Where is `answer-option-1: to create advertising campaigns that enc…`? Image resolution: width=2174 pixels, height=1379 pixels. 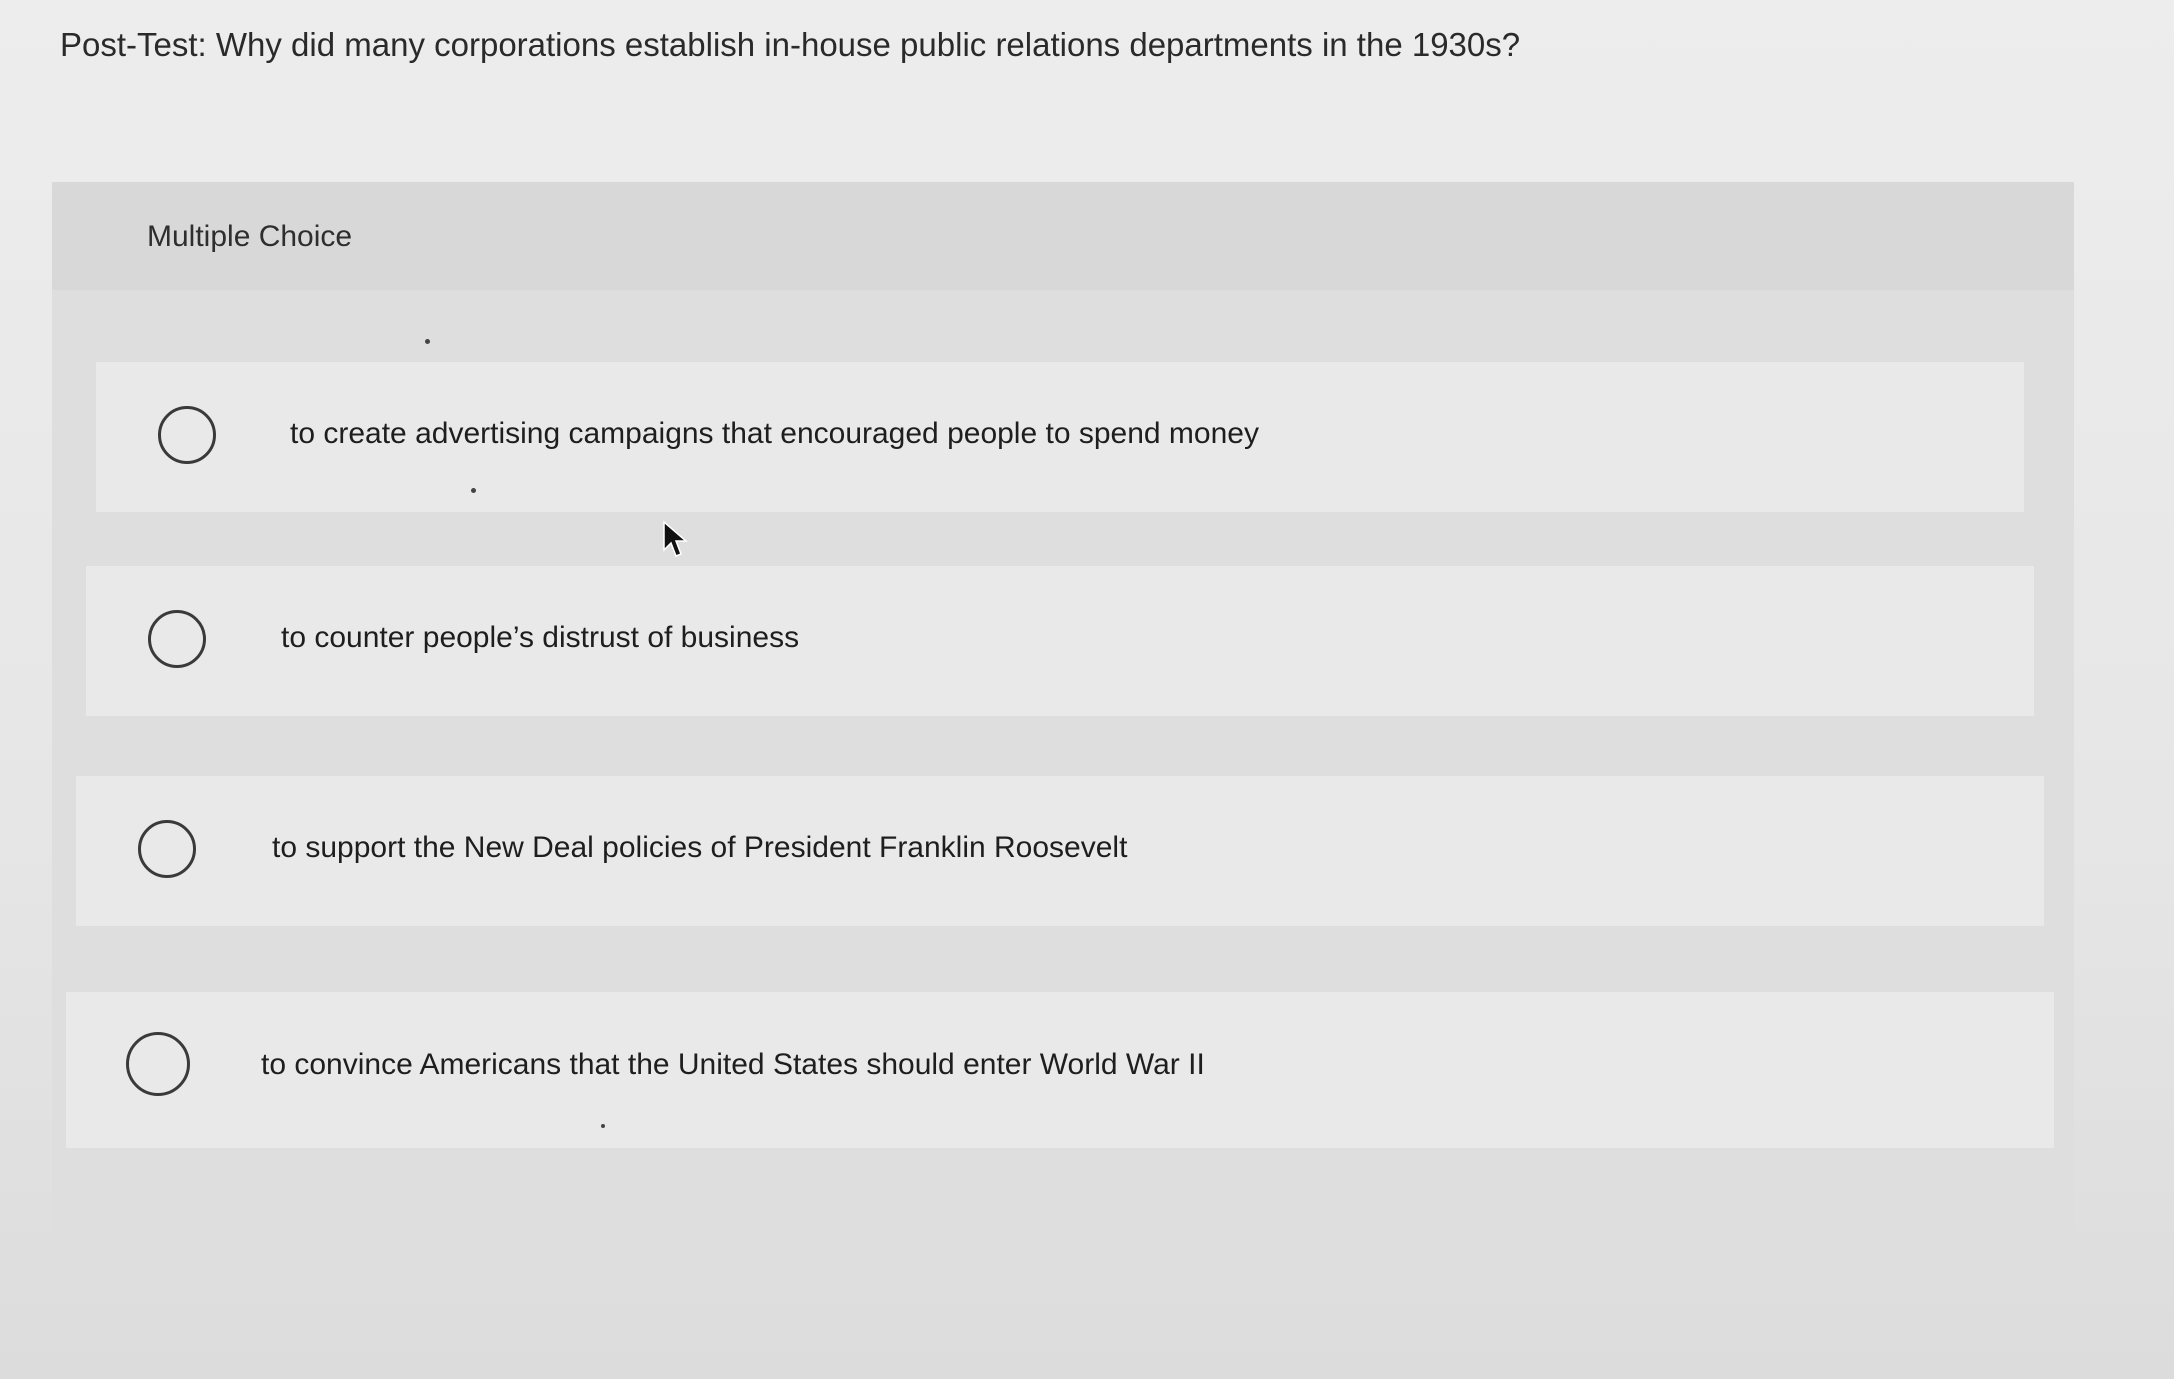 answer-option-1: to create advertising campaigns that enc… is located at coordinates (1060, 437).